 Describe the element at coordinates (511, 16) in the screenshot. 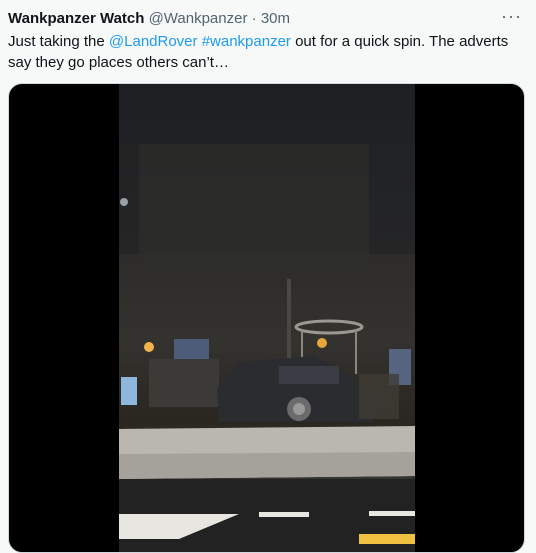

I see `more-options-icon: ···` at that location.